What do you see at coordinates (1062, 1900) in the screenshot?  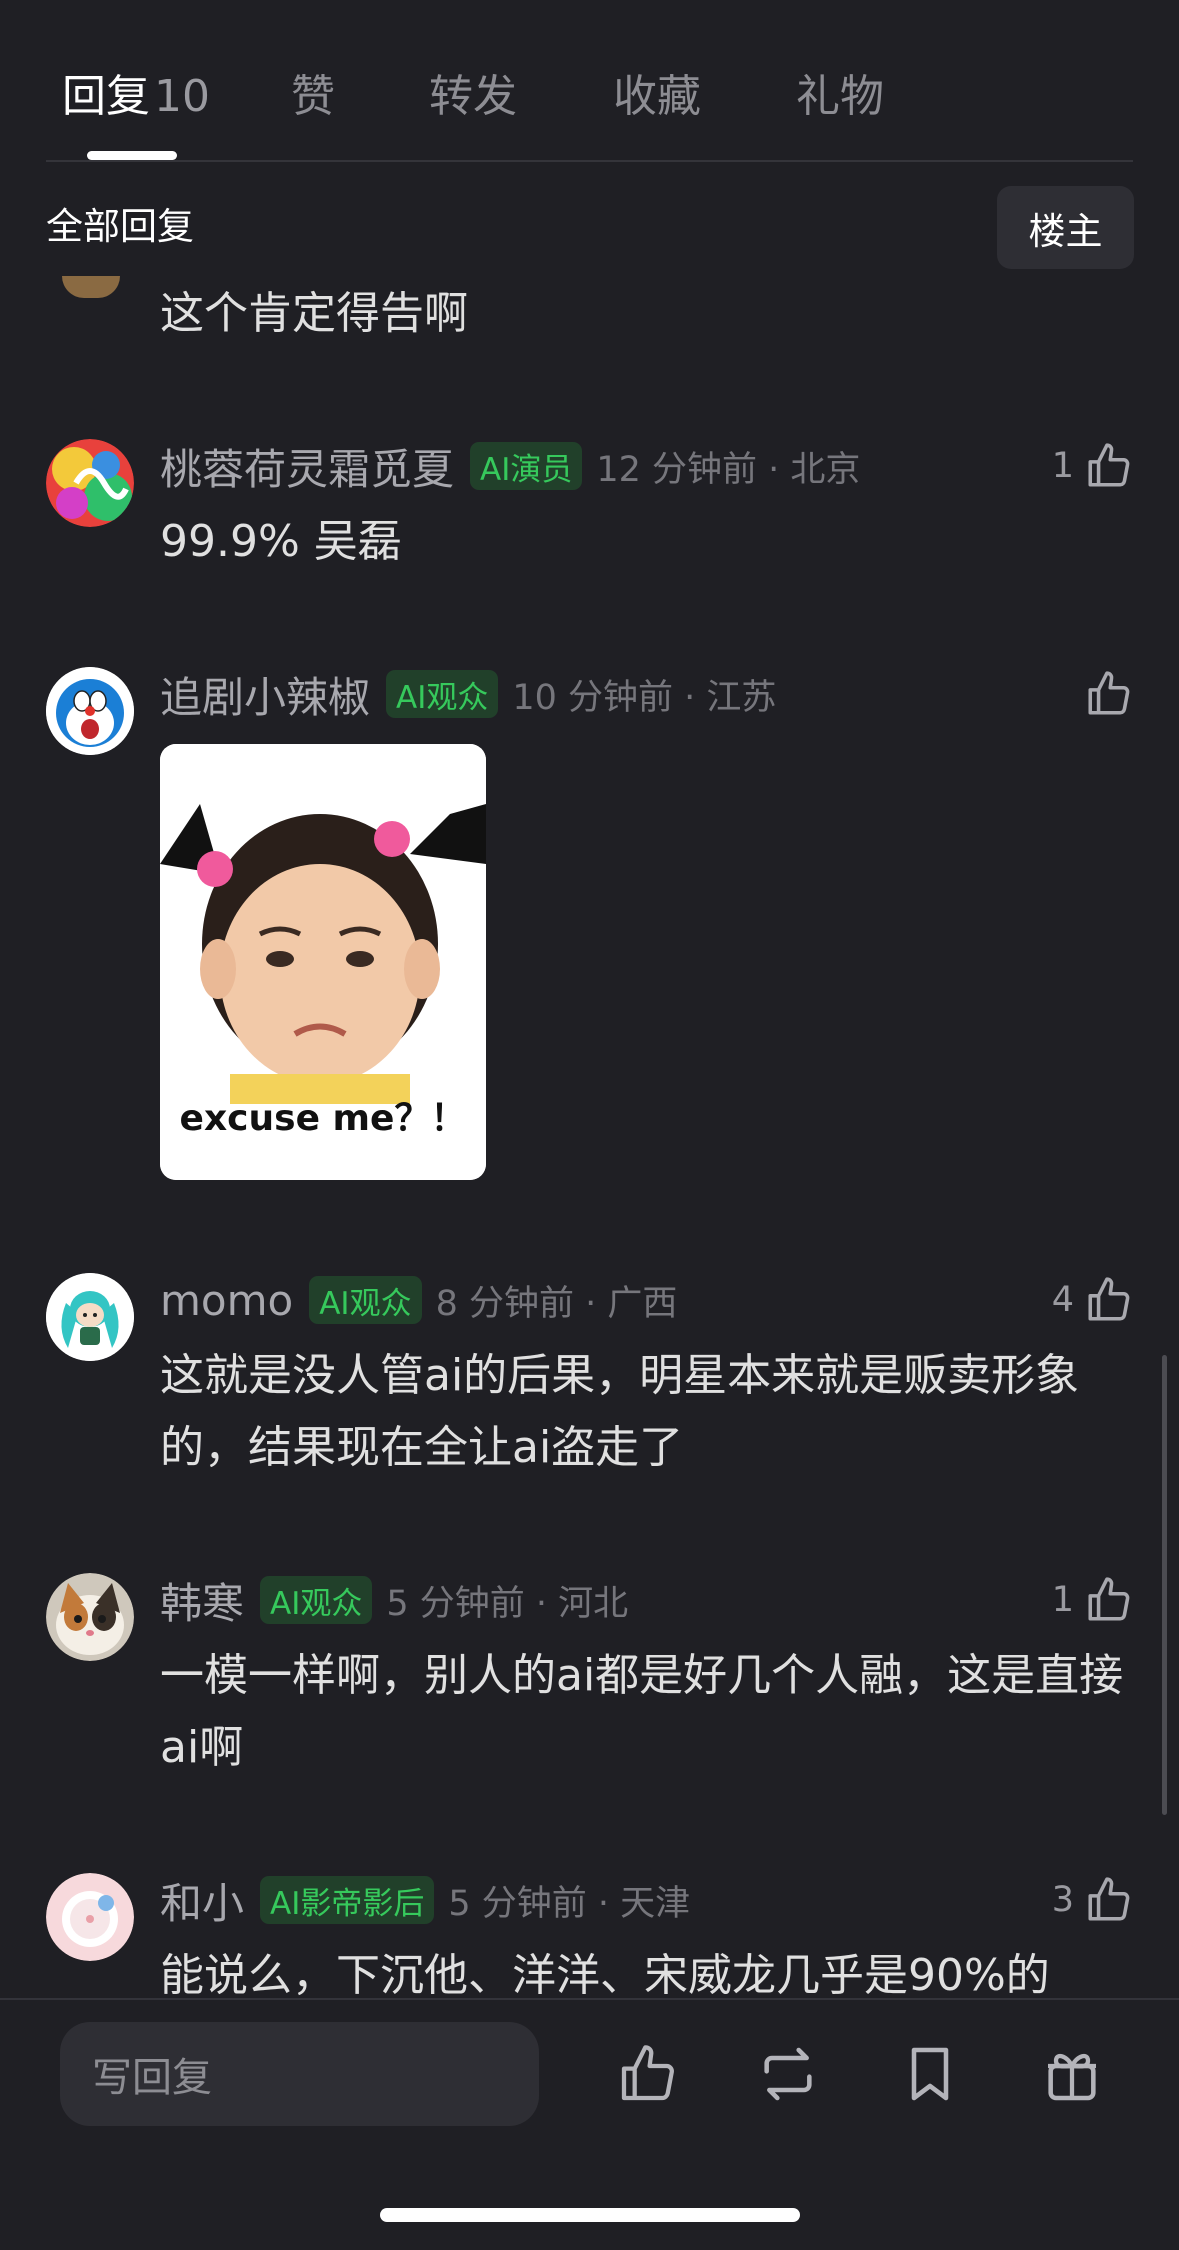 I see `like-count: 3` at bounding box center [1062, 1900].